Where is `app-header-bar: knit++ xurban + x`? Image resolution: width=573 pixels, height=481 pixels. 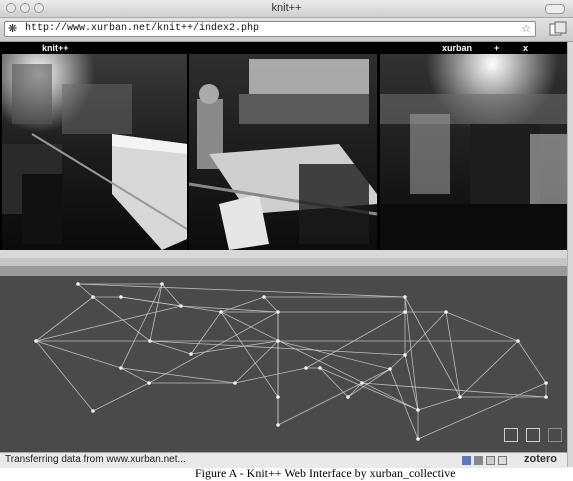 app-header-bar: knit++ xurban + x is located at coordinates (283, 48).